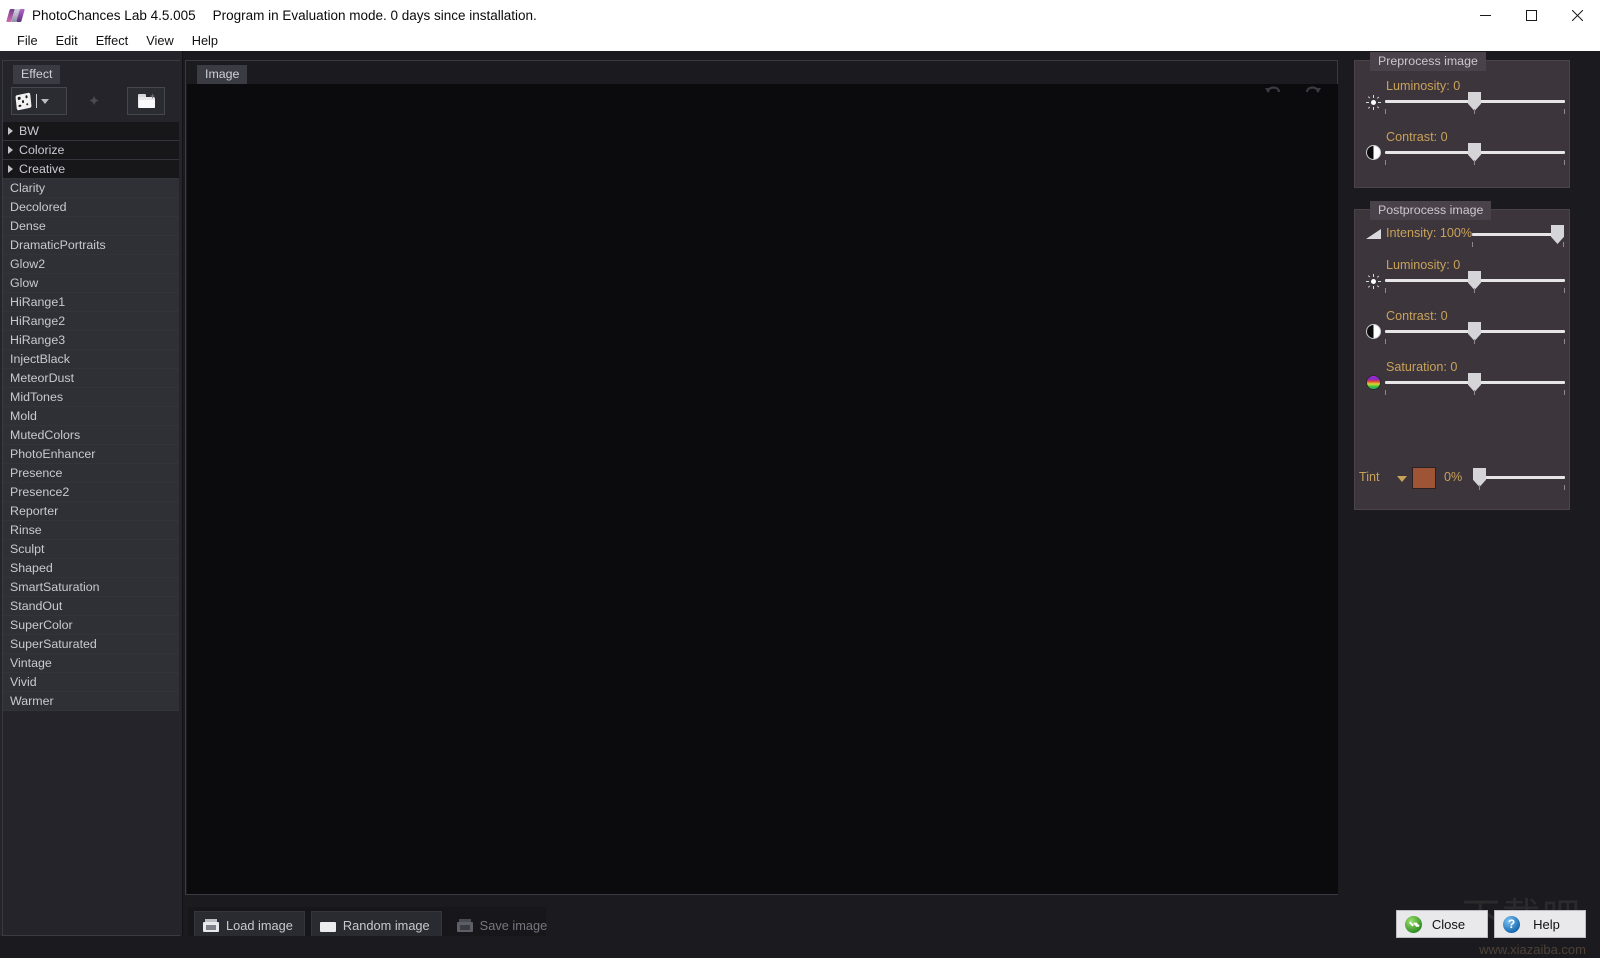 The image size is (1600, 971). What do you see at coordinates (513, 925) in the screenshot?
I see `save-image-label: Save image` at bounding box center [513, 925].